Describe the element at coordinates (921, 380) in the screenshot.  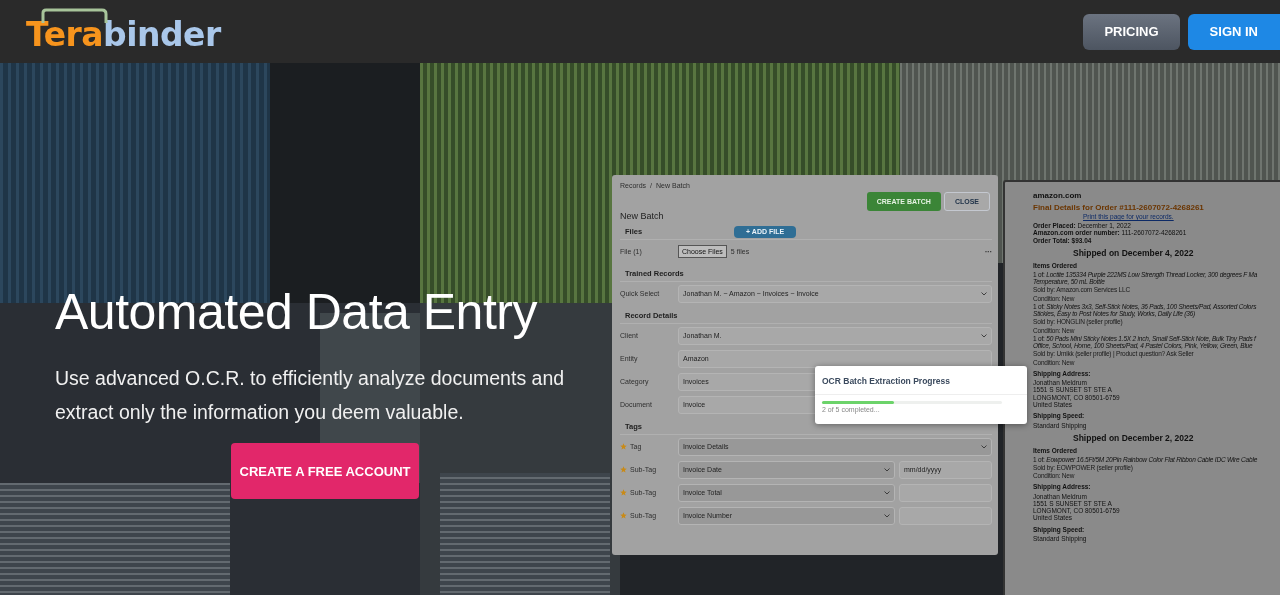
I see `toast-title: OCR Batch Extraction Progress` at that location.